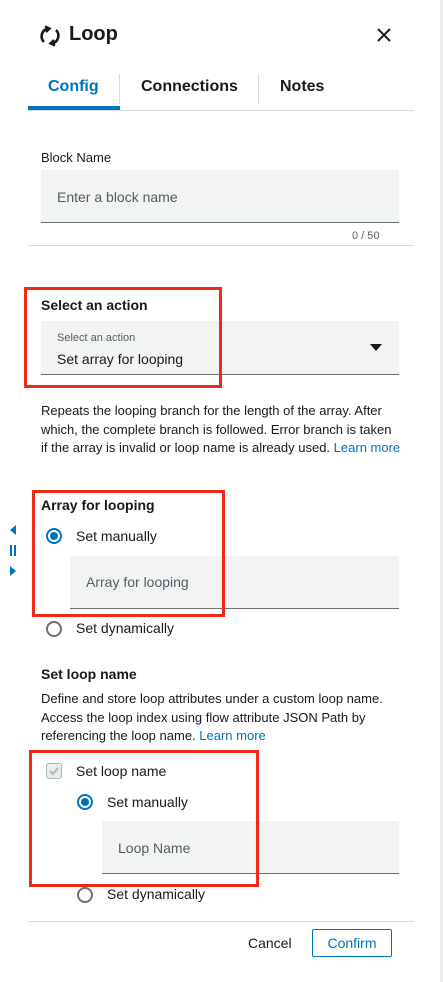 The image size is (443, 982). I want to click on select-value: Set array for looping, so click(120, 359).